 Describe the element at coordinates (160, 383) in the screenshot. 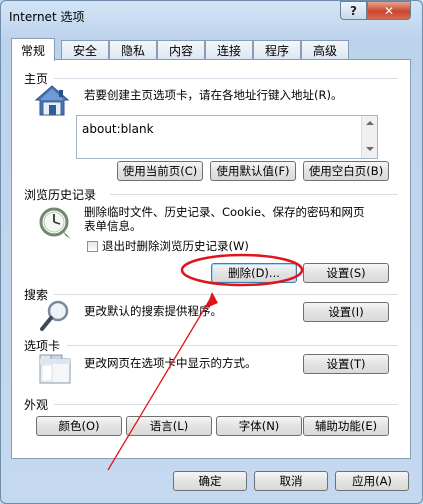

I see `pointer-arrow-line` at that location.